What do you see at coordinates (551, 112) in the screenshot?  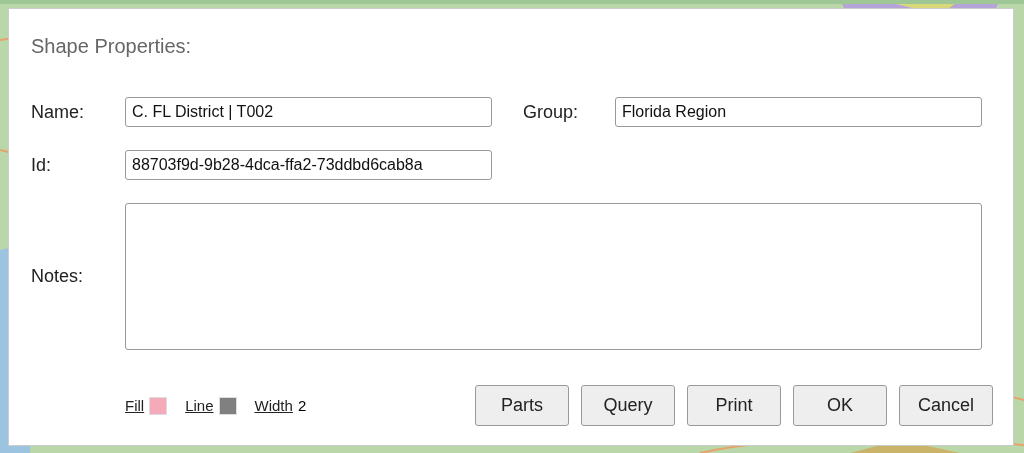 I see `field-label: Group:` at bounding box center [551, 112].